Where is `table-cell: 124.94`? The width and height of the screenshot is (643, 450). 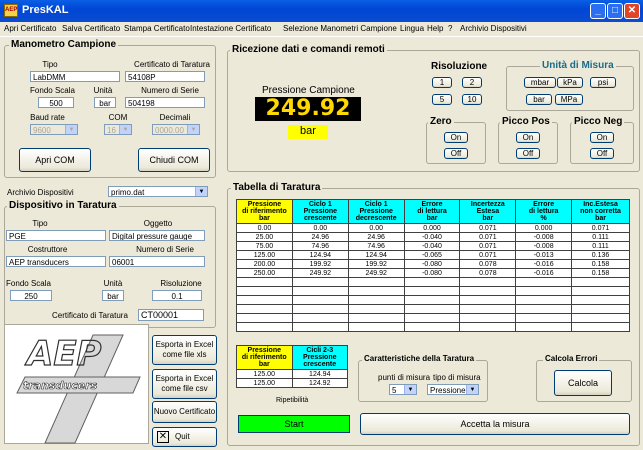 table-cell: 124.94 is located at coordinates (320, 255).